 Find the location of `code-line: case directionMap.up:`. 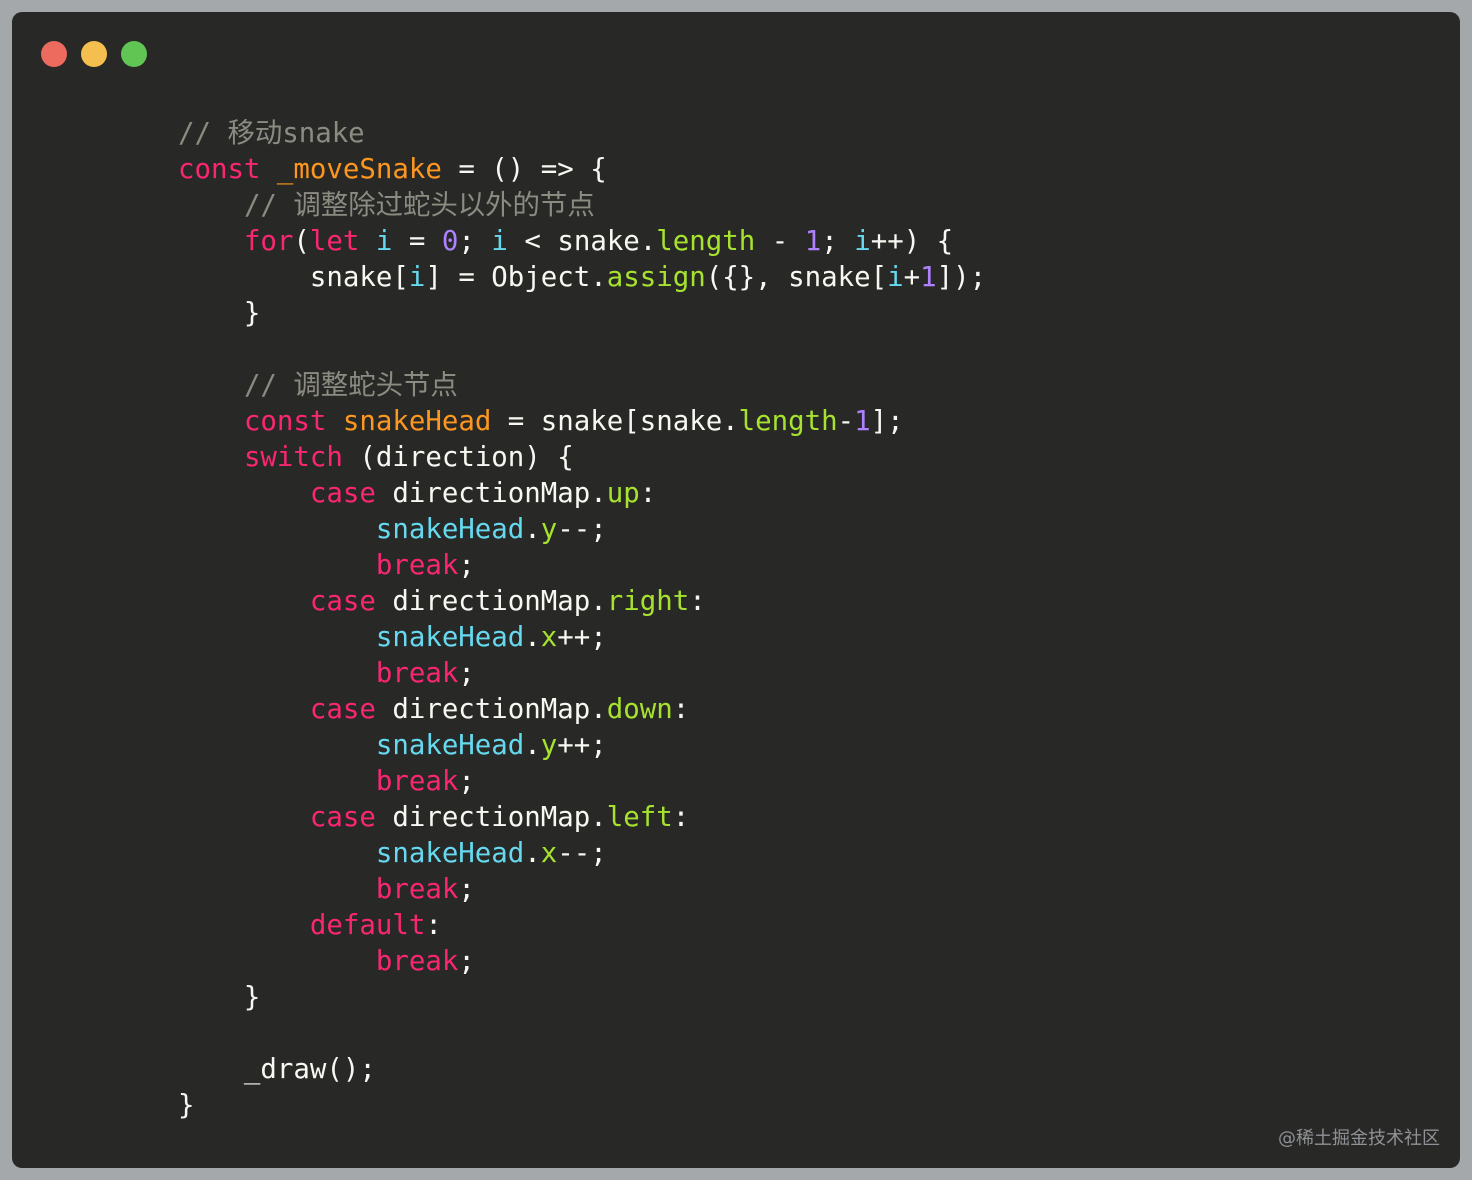

code-line: case directionMap.up: is located at coordinates (549, 494).